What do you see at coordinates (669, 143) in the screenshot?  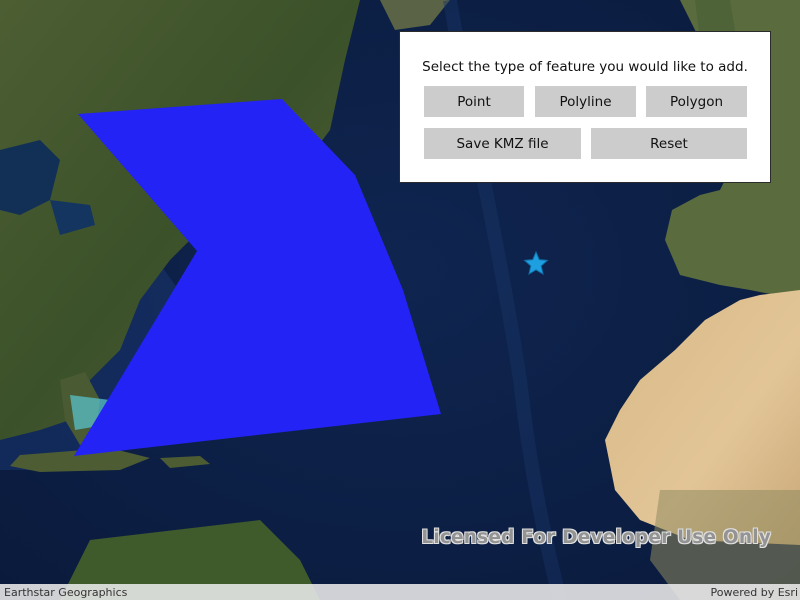 I see `reset-button: Reset` at bounding box center [669, 143].